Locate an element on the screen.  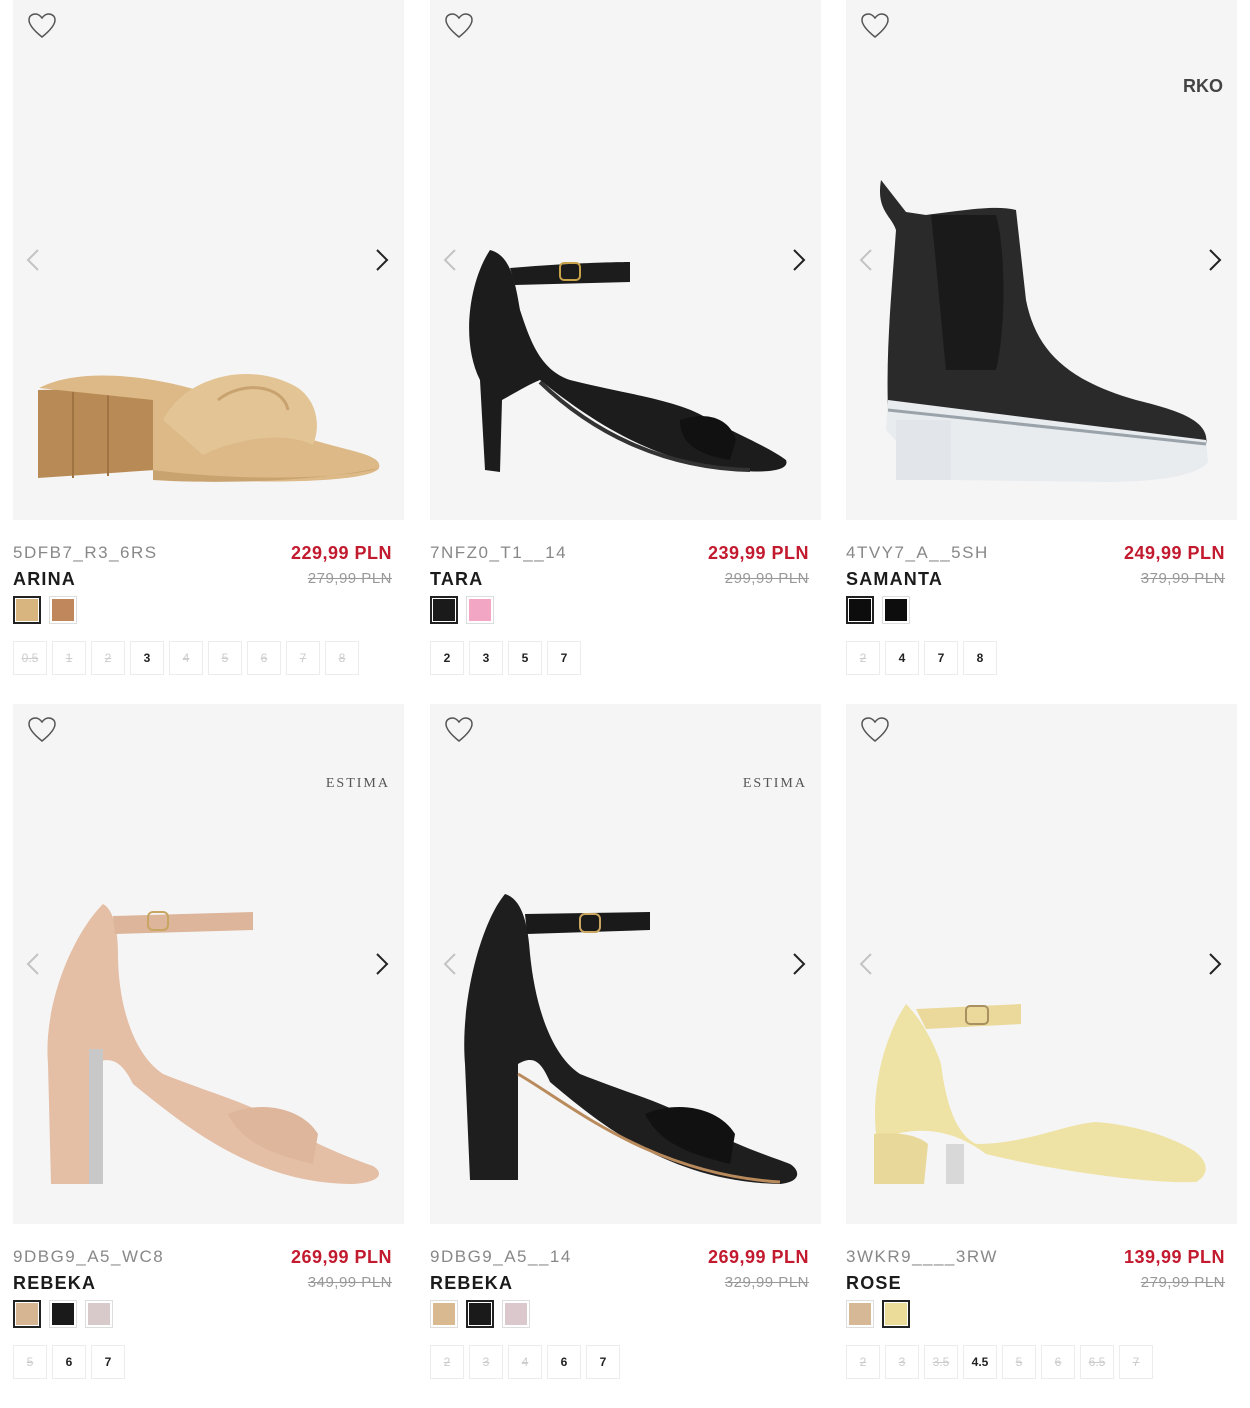
size-options: 2357 is located at coordinates (505, 658).